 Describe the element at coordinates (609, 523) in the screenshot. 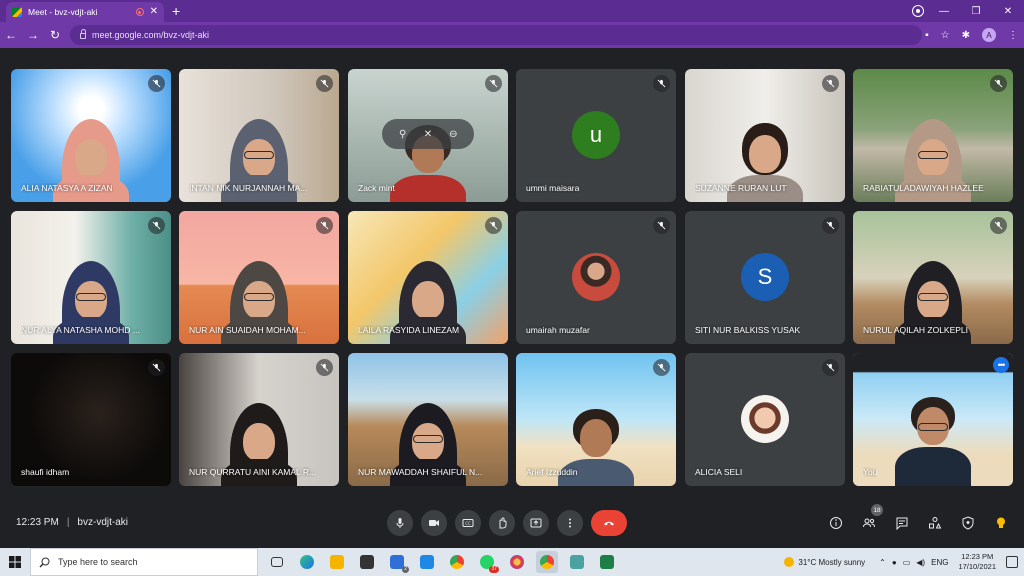

I see `leave-call-button` at that location.